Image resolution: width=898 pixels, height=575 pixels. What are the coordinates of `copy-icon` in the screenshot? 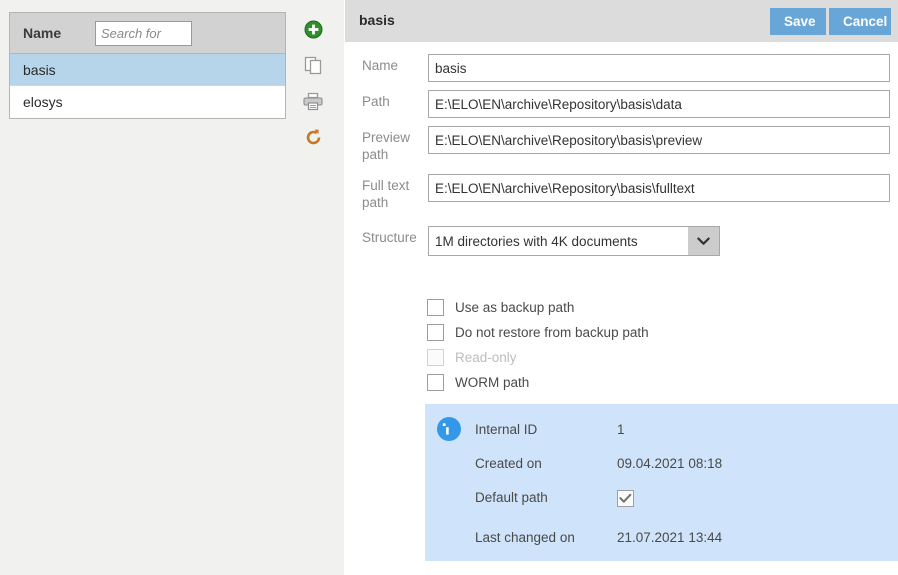 It's located at (312, 65).